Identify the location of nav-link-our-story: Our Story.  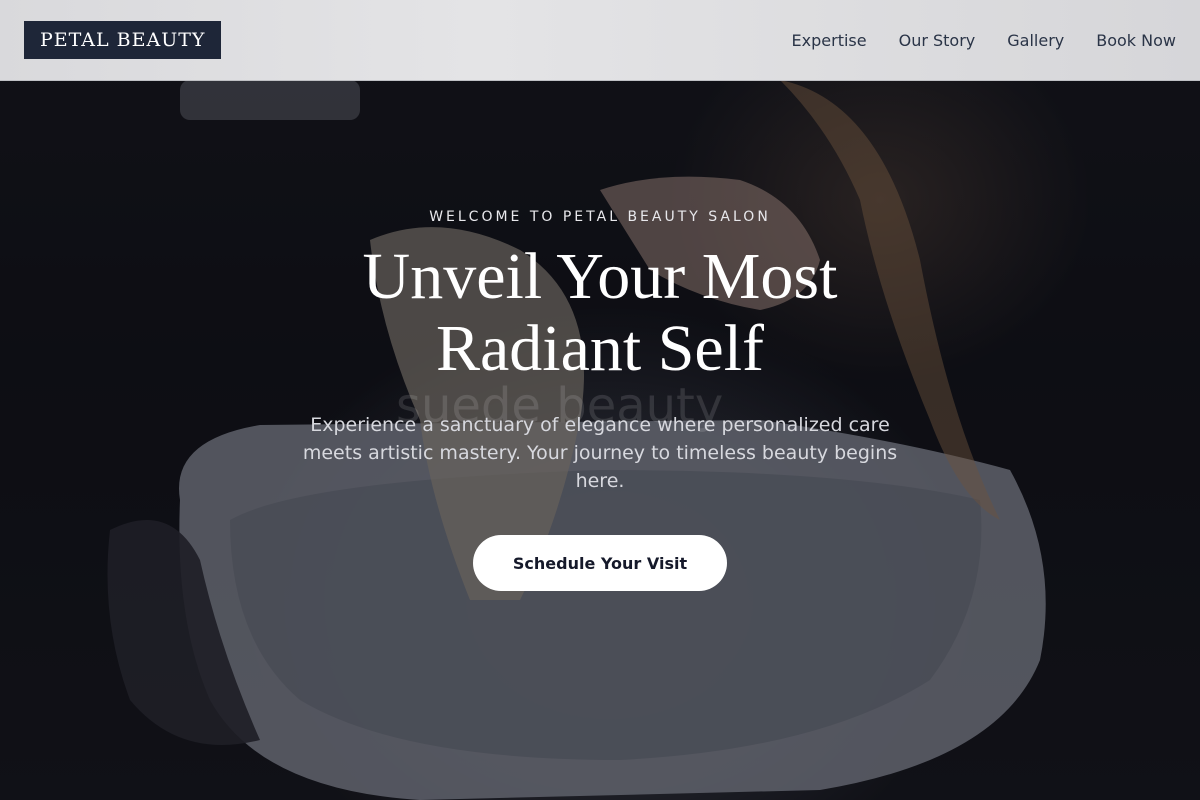
(937, 40).